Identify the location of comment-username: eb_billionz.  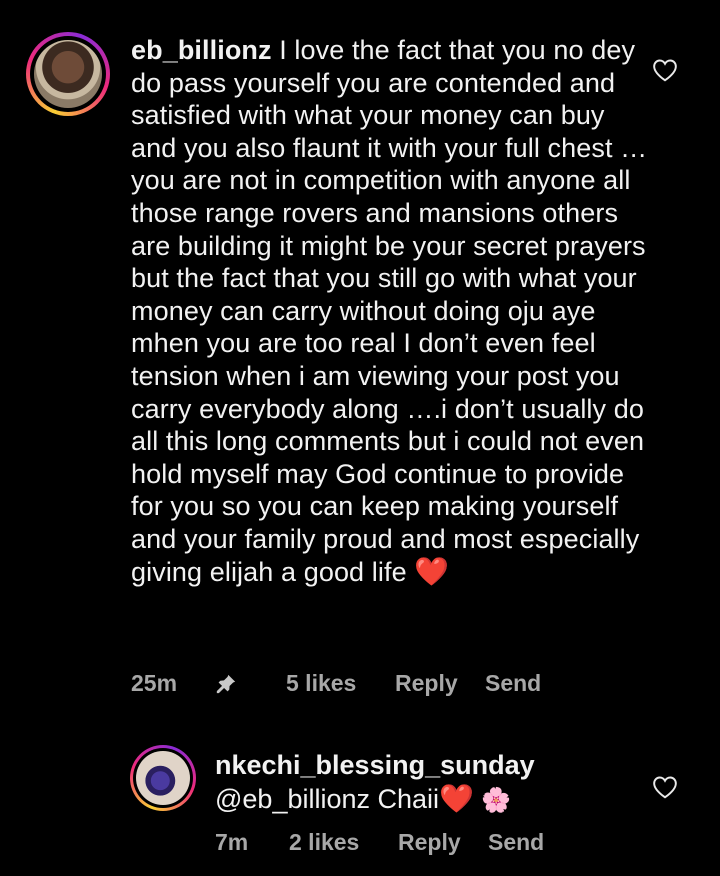
(201, 50).